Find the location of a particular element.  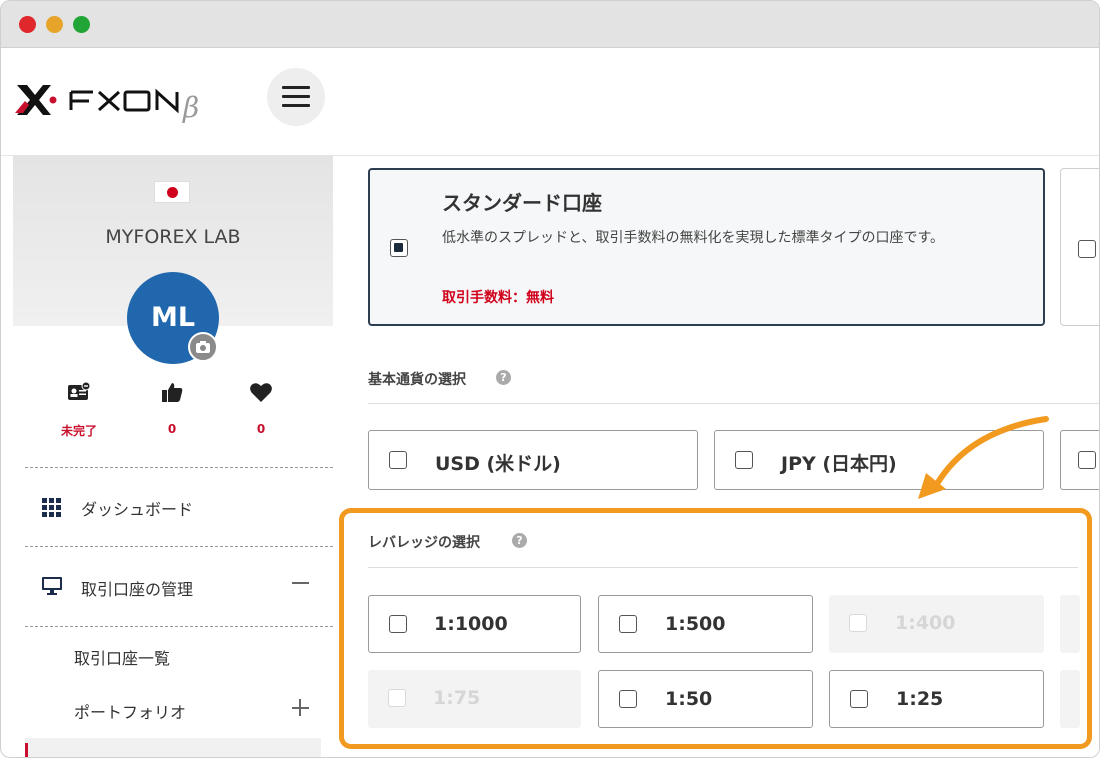

account-type-title: スタンダード口座 is located at coordinates (522, 203).